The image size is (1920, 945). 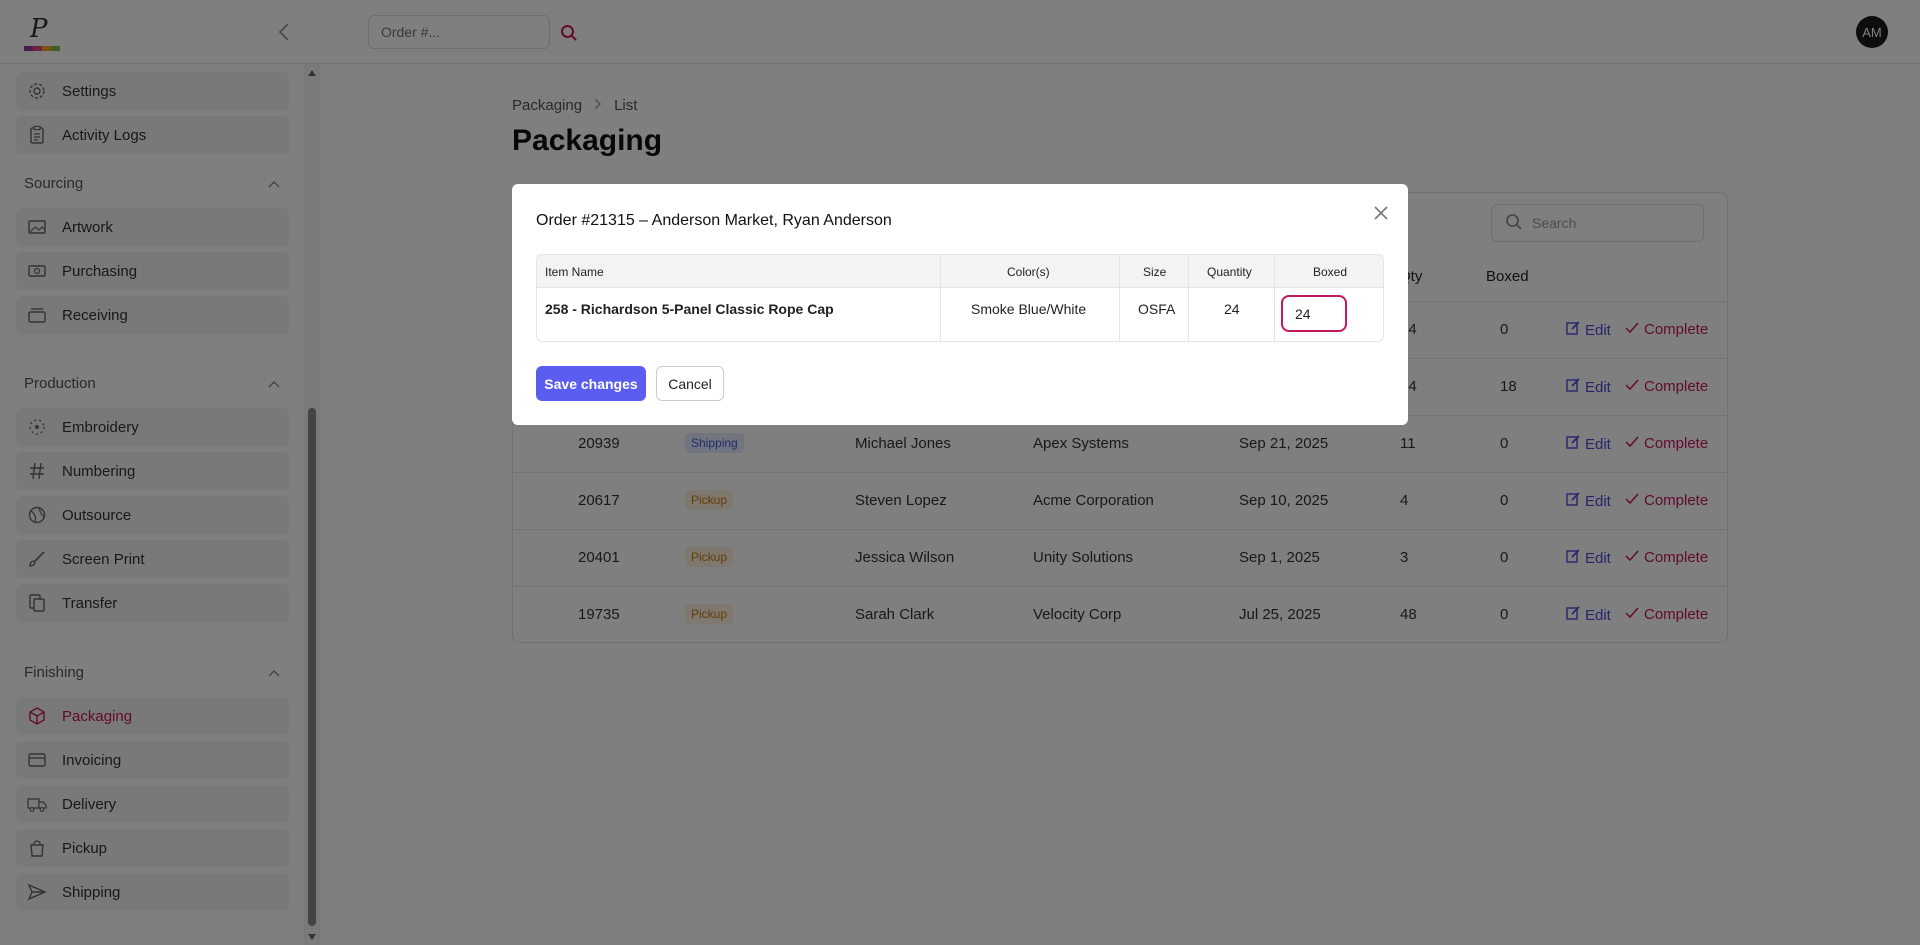 I want to click on column-header-item-name: Item Name, so click(x=574, y=272).